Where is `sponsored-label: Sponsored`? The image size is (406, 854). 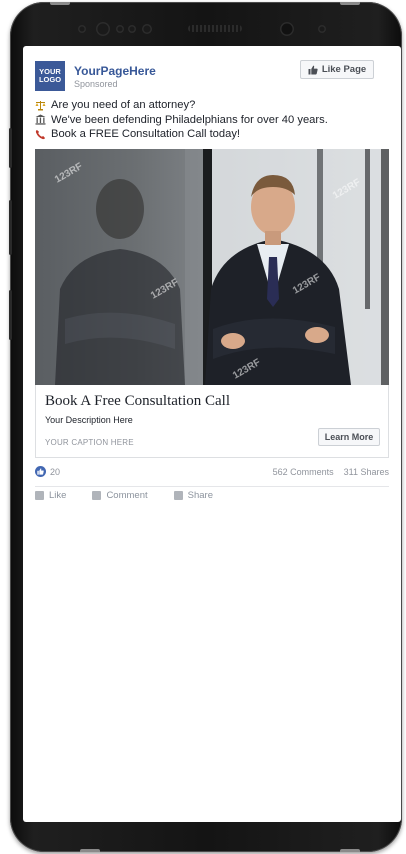 sponsored-label: Sponsored is located at coordinates (96, 84).